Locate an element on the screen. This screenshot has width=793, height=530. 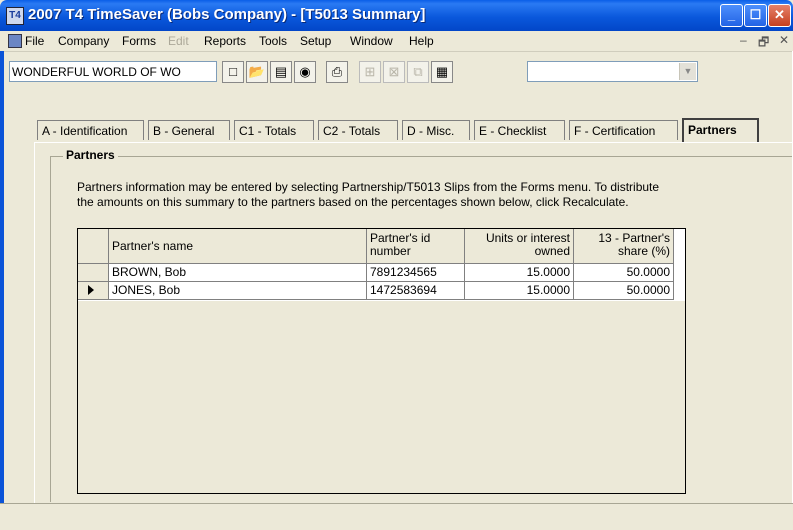
column-header-id: Partner's id number is located at coordinates (416, 246).